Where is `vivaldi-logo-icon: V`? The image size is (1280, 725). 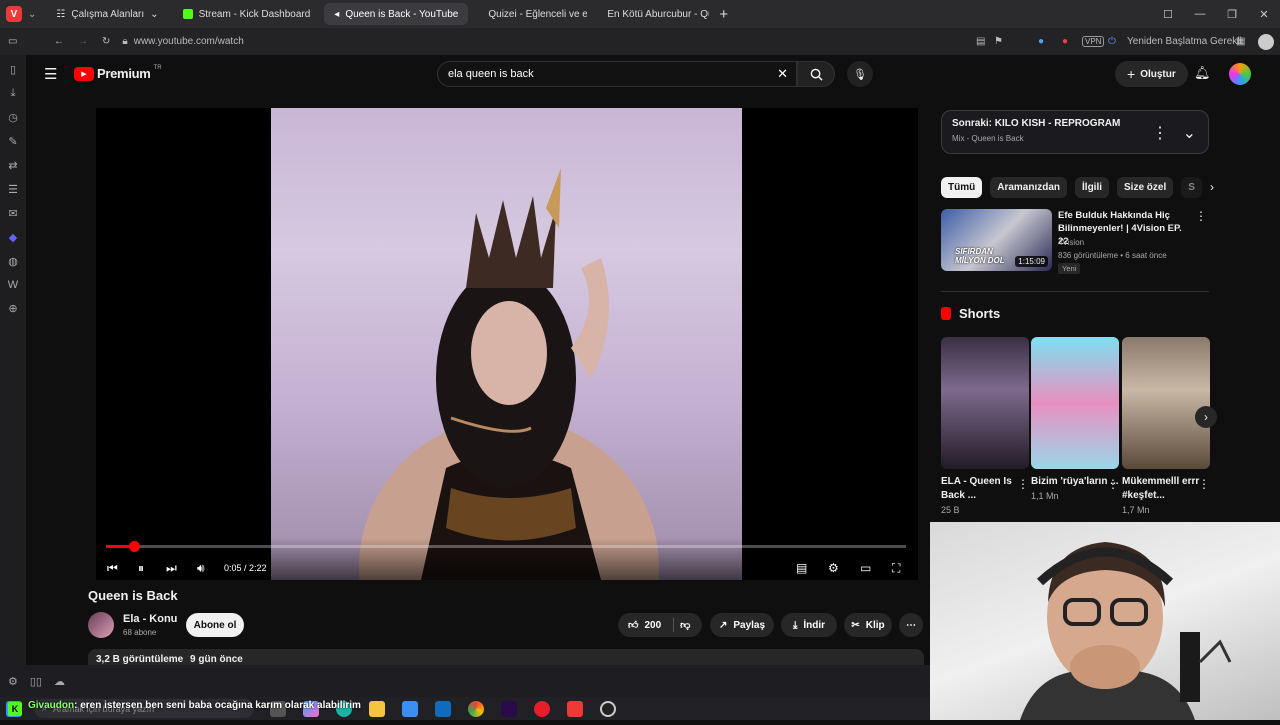
vivaldi-logo-icon: V is located at coordinates (14, 14).